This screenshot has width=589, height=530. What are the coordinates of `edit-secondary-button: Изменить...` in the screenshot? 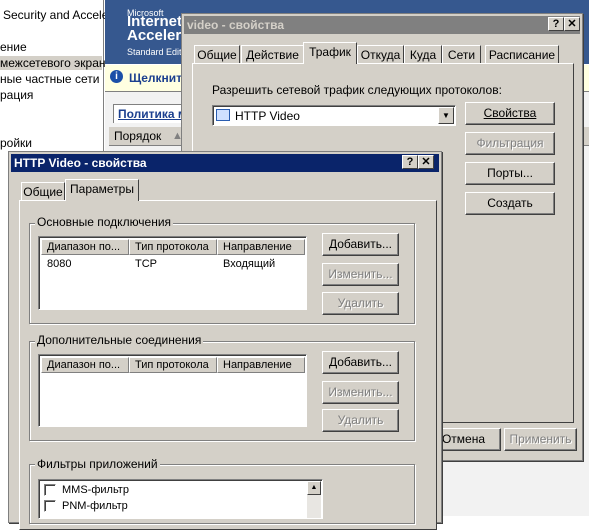 It's located at (360, 392).